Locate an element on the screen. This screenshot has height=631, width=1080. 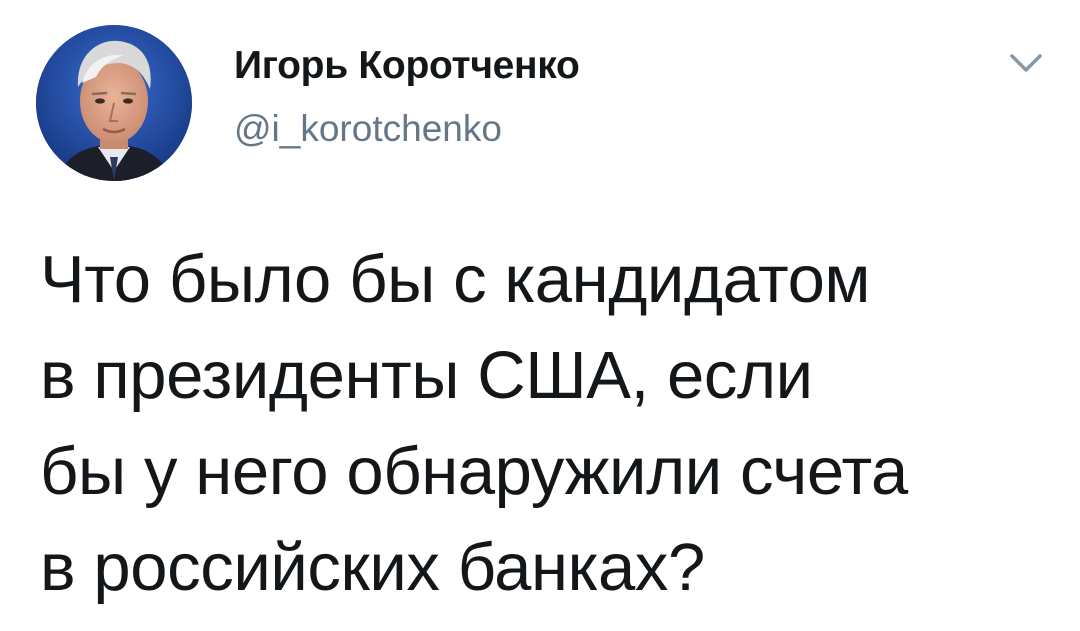
avatar is located at coordinates (114, 103).